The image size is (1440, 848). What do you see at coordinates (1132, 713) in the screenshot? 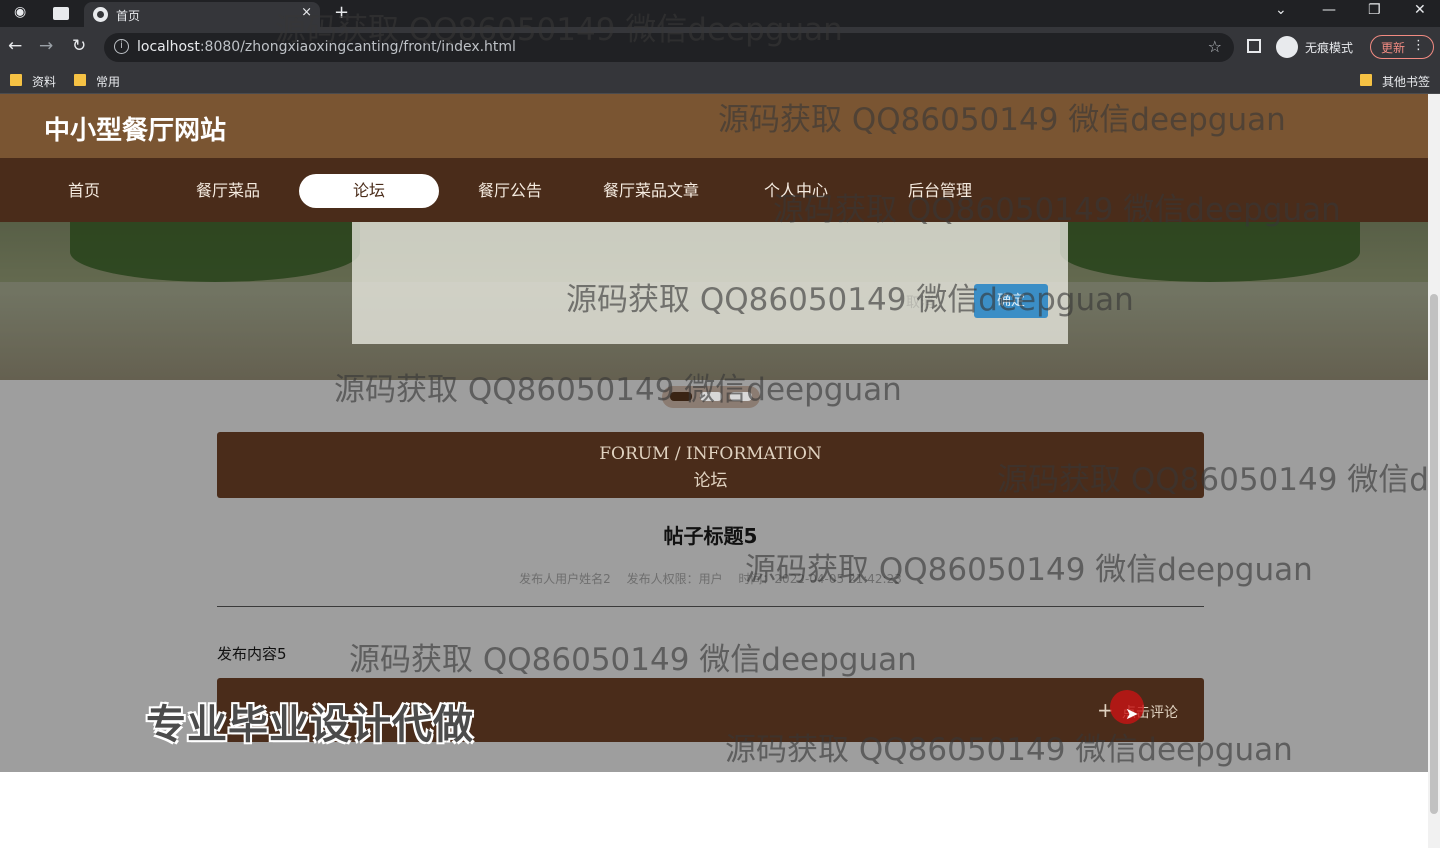
I see `mouse-cursor-icon: ➤` at bounding box center [1132, 713].